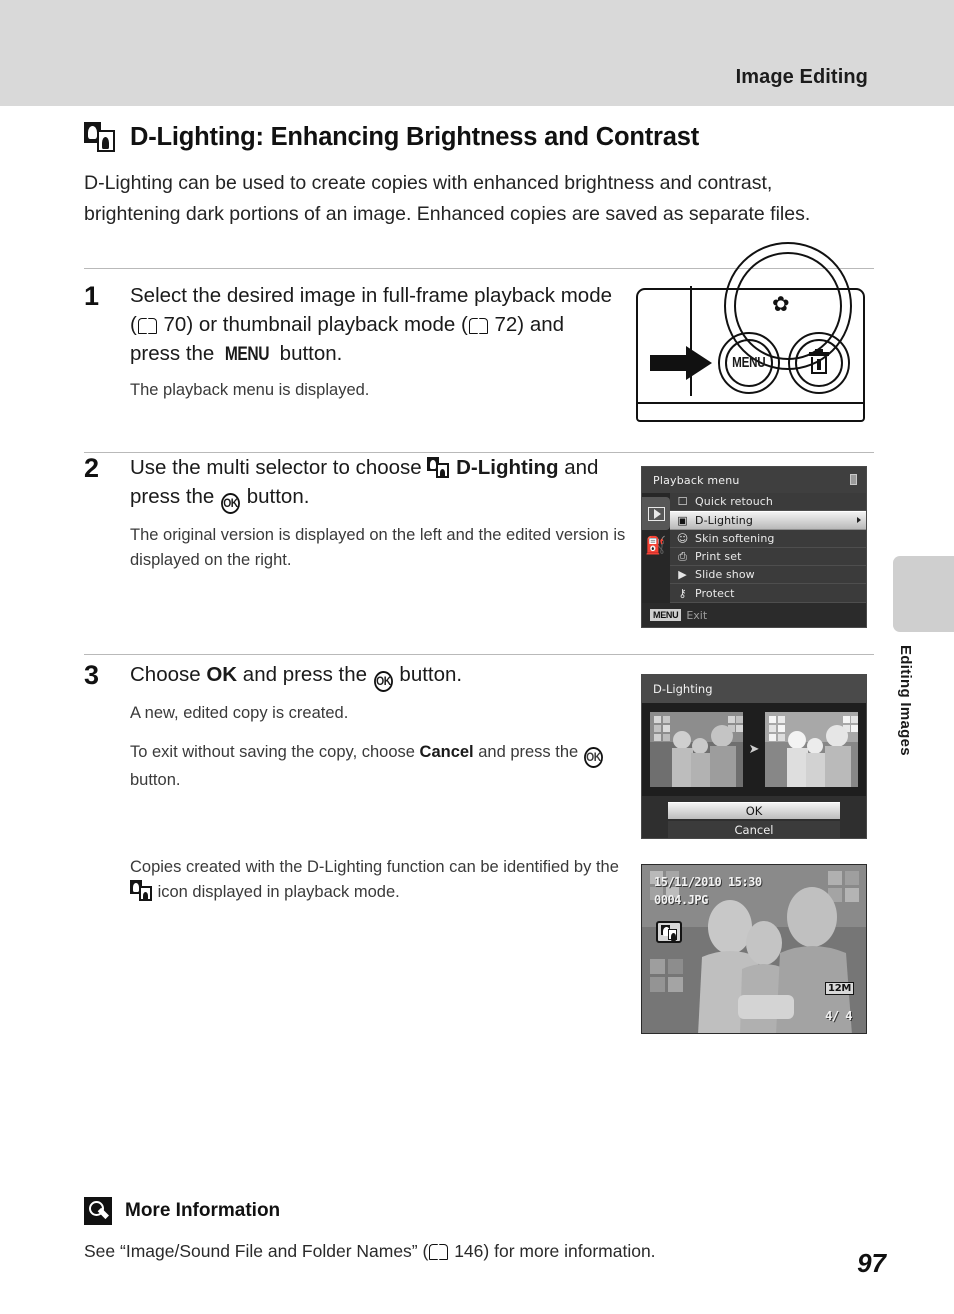 Image resolution: width=954 pixels, height=1314 pixels. I want to click on menu-item-print-set: ⎙ Print set, so click(768, 557).